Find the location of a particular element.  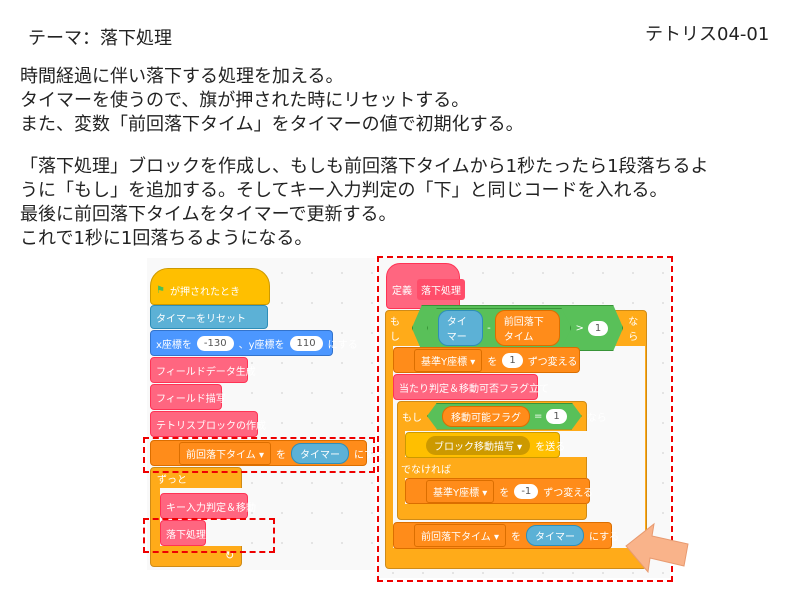

body-line: タイマーを使うので、旗が押された時にリセットする。 is located at coordinates (245, 100).